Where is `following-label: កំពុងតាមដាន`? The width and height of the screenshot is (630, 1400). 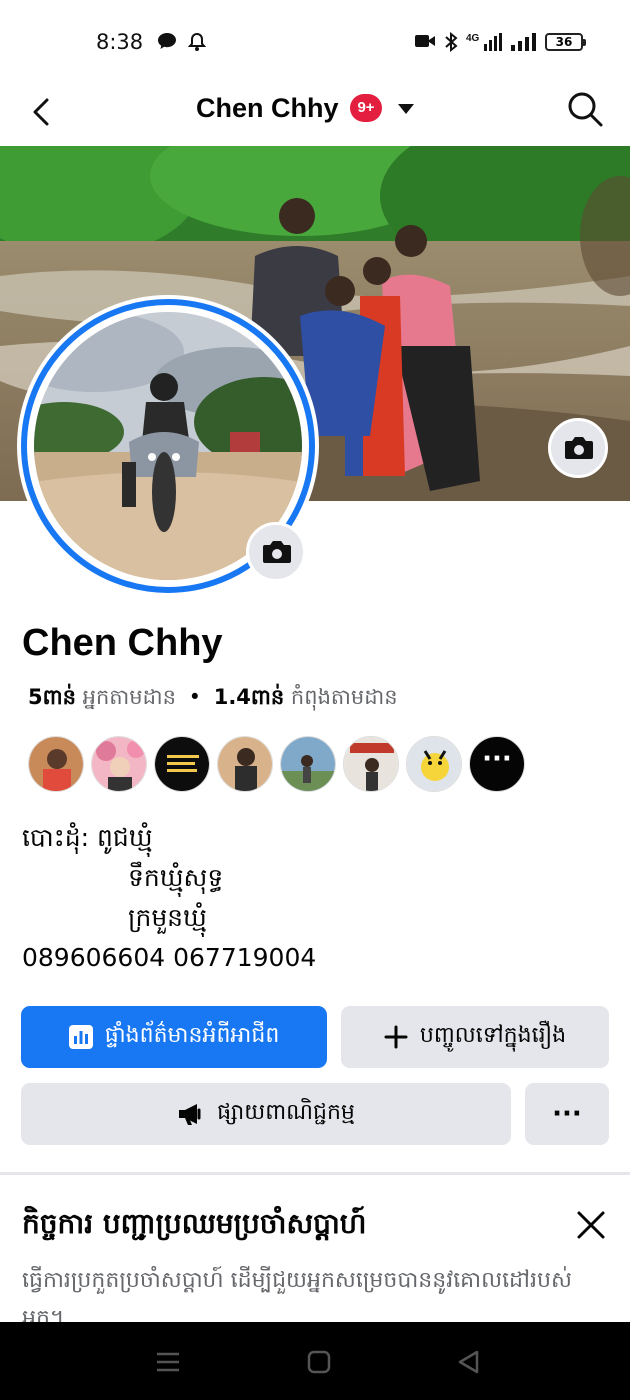
following-label: កំពុងតាមដាន is located at coordinates (344, 697).